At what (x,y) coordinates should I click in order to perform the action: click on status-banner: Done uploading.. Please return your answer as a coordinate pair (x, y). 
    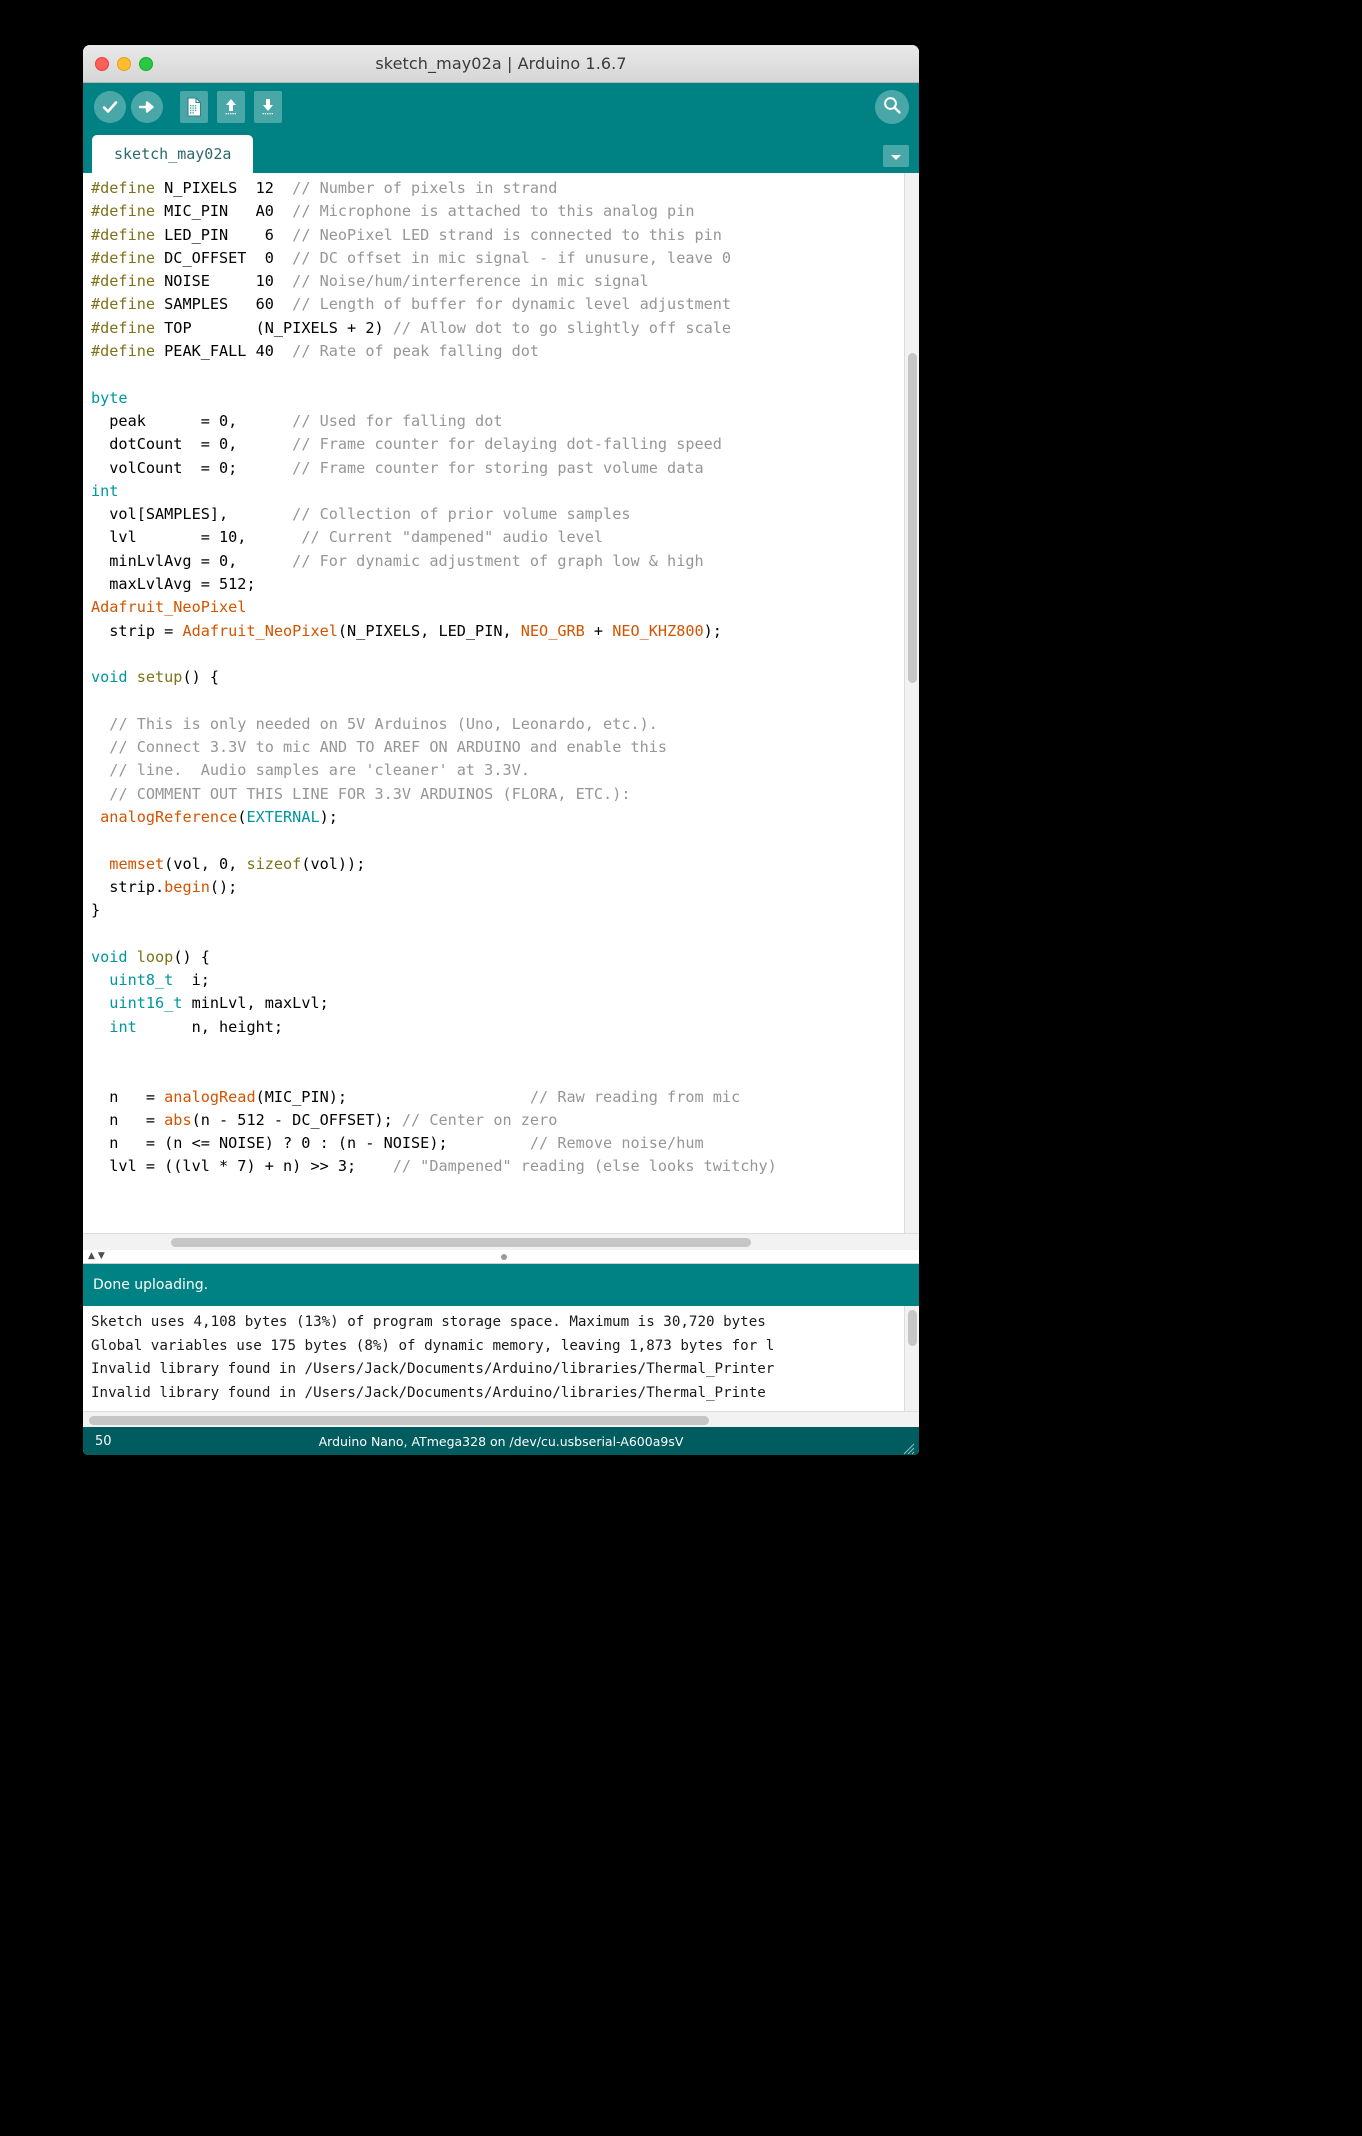
    Looking at the image, I should click on (501, 1285).